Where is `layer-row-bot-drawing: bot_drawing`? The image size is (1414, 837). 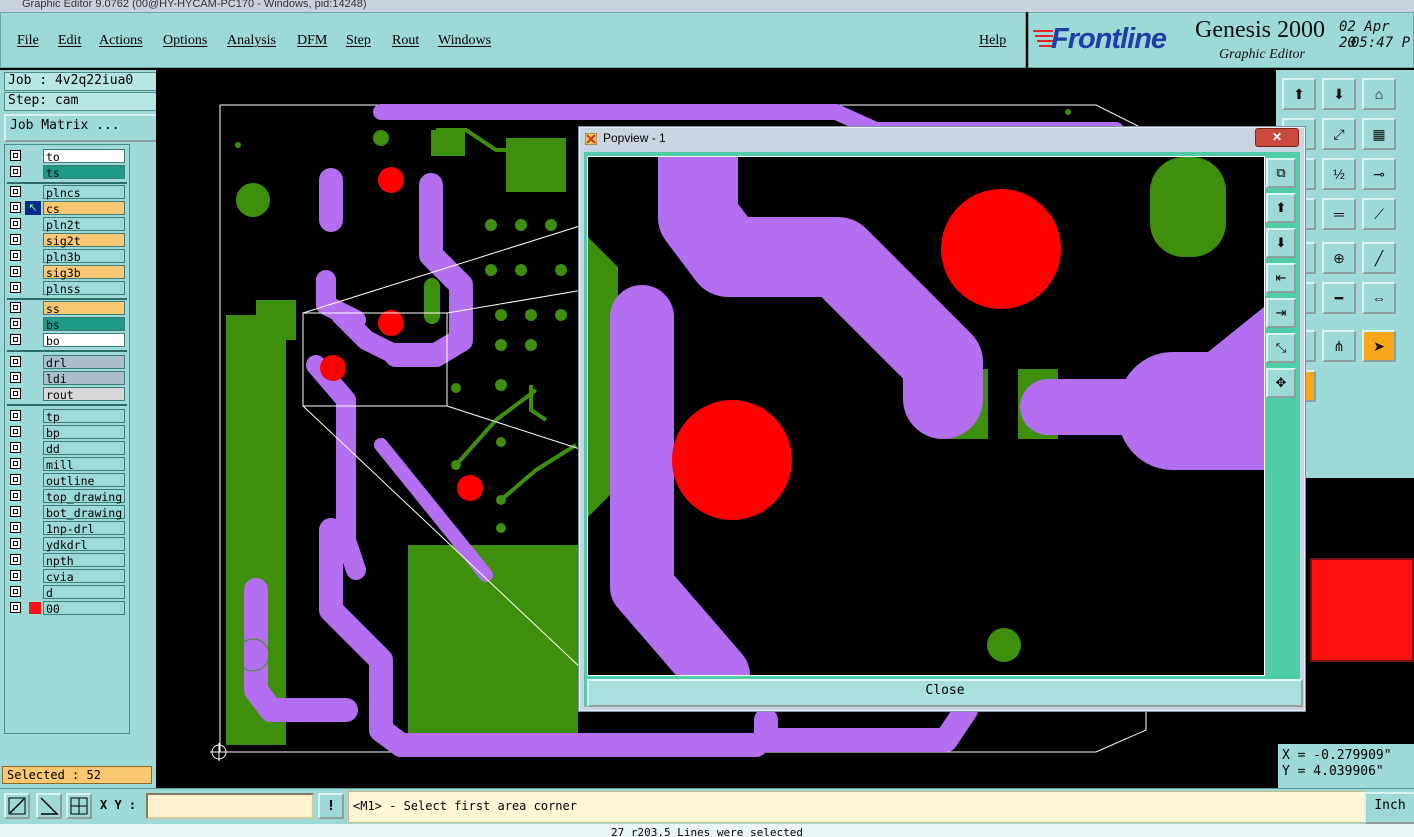 layer-row-bot-drawing: bot_drawing is located at coordinates (67, 512).